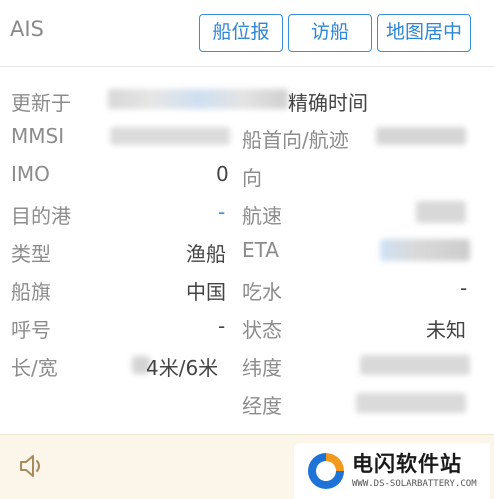 This screenshot has height=499, width=494. I want to click on status-value: 未知, so click(446, 330).